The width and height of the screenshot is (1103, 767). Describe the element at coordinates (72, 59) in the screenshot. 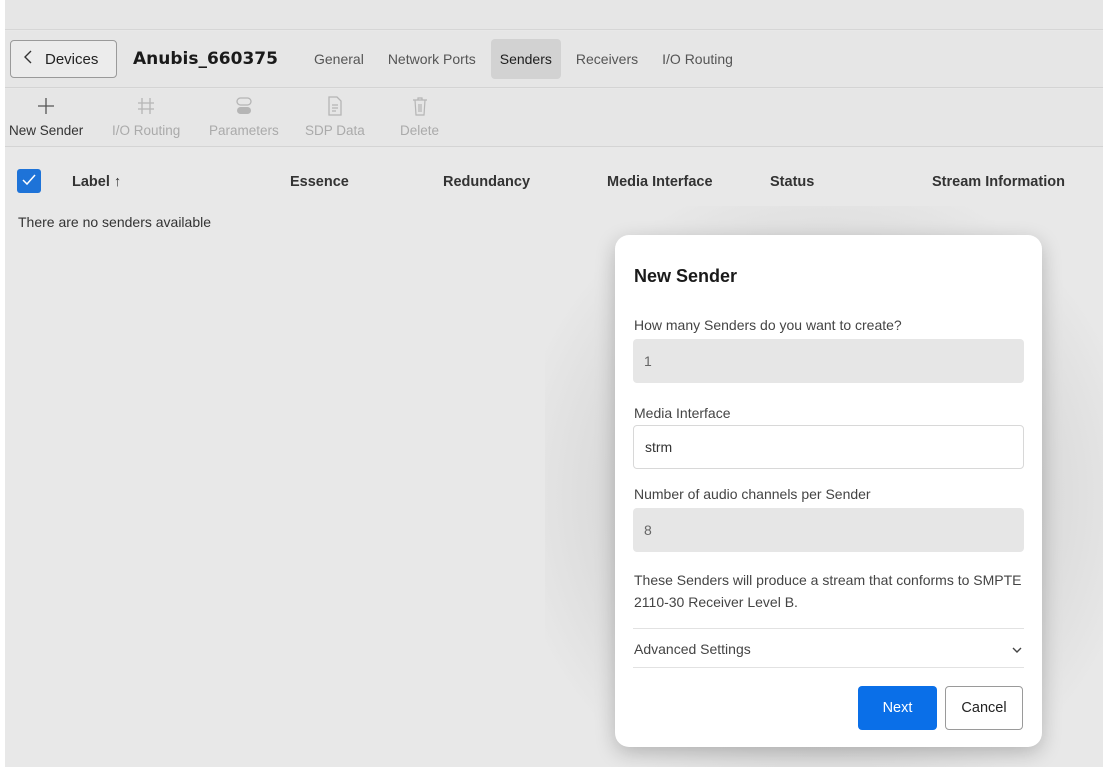

I see `back-label: Devices` at that location.